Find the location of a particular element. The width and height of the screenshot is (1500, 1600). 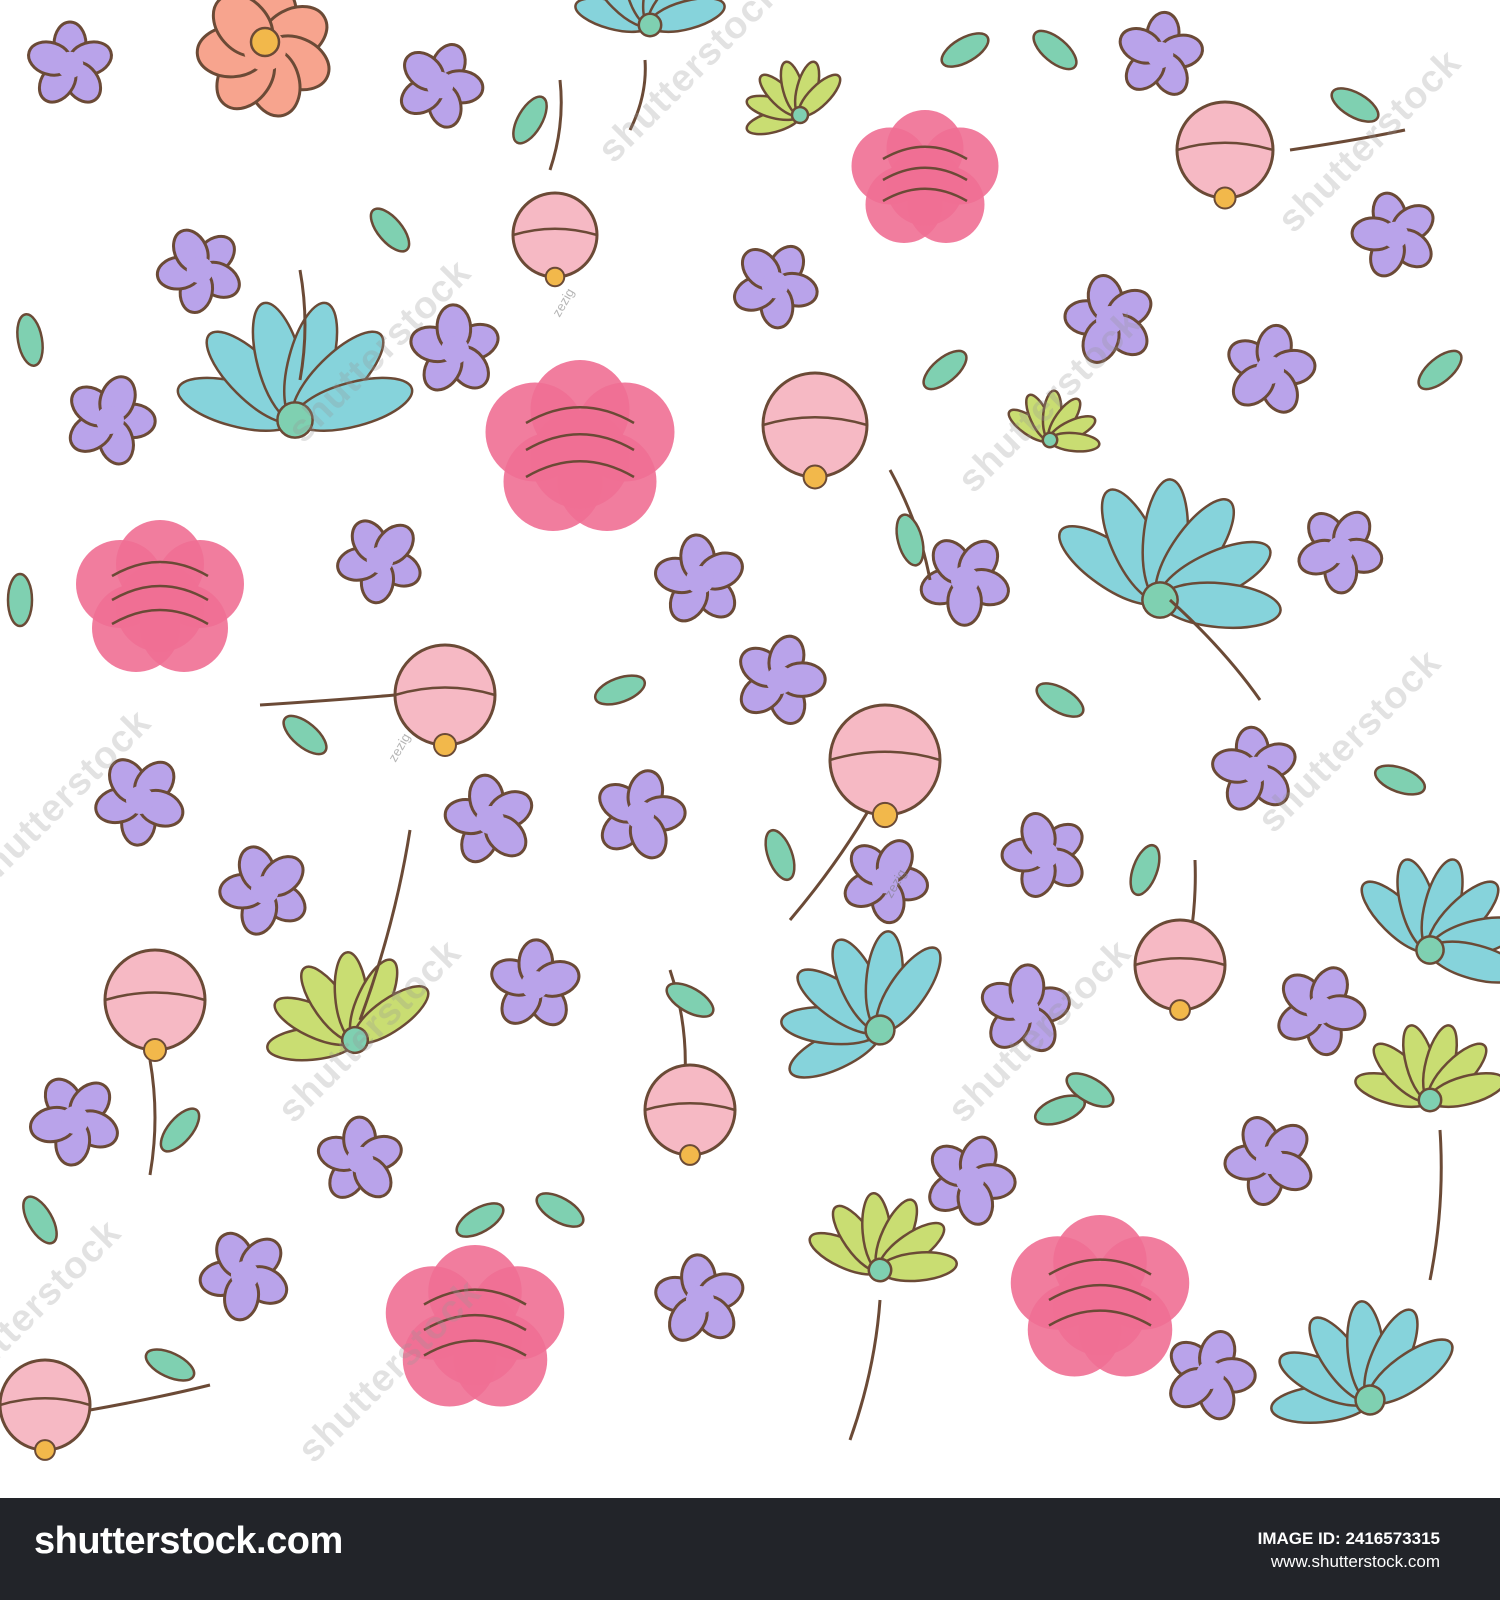

flower-center is located at coordinates (265, 42).